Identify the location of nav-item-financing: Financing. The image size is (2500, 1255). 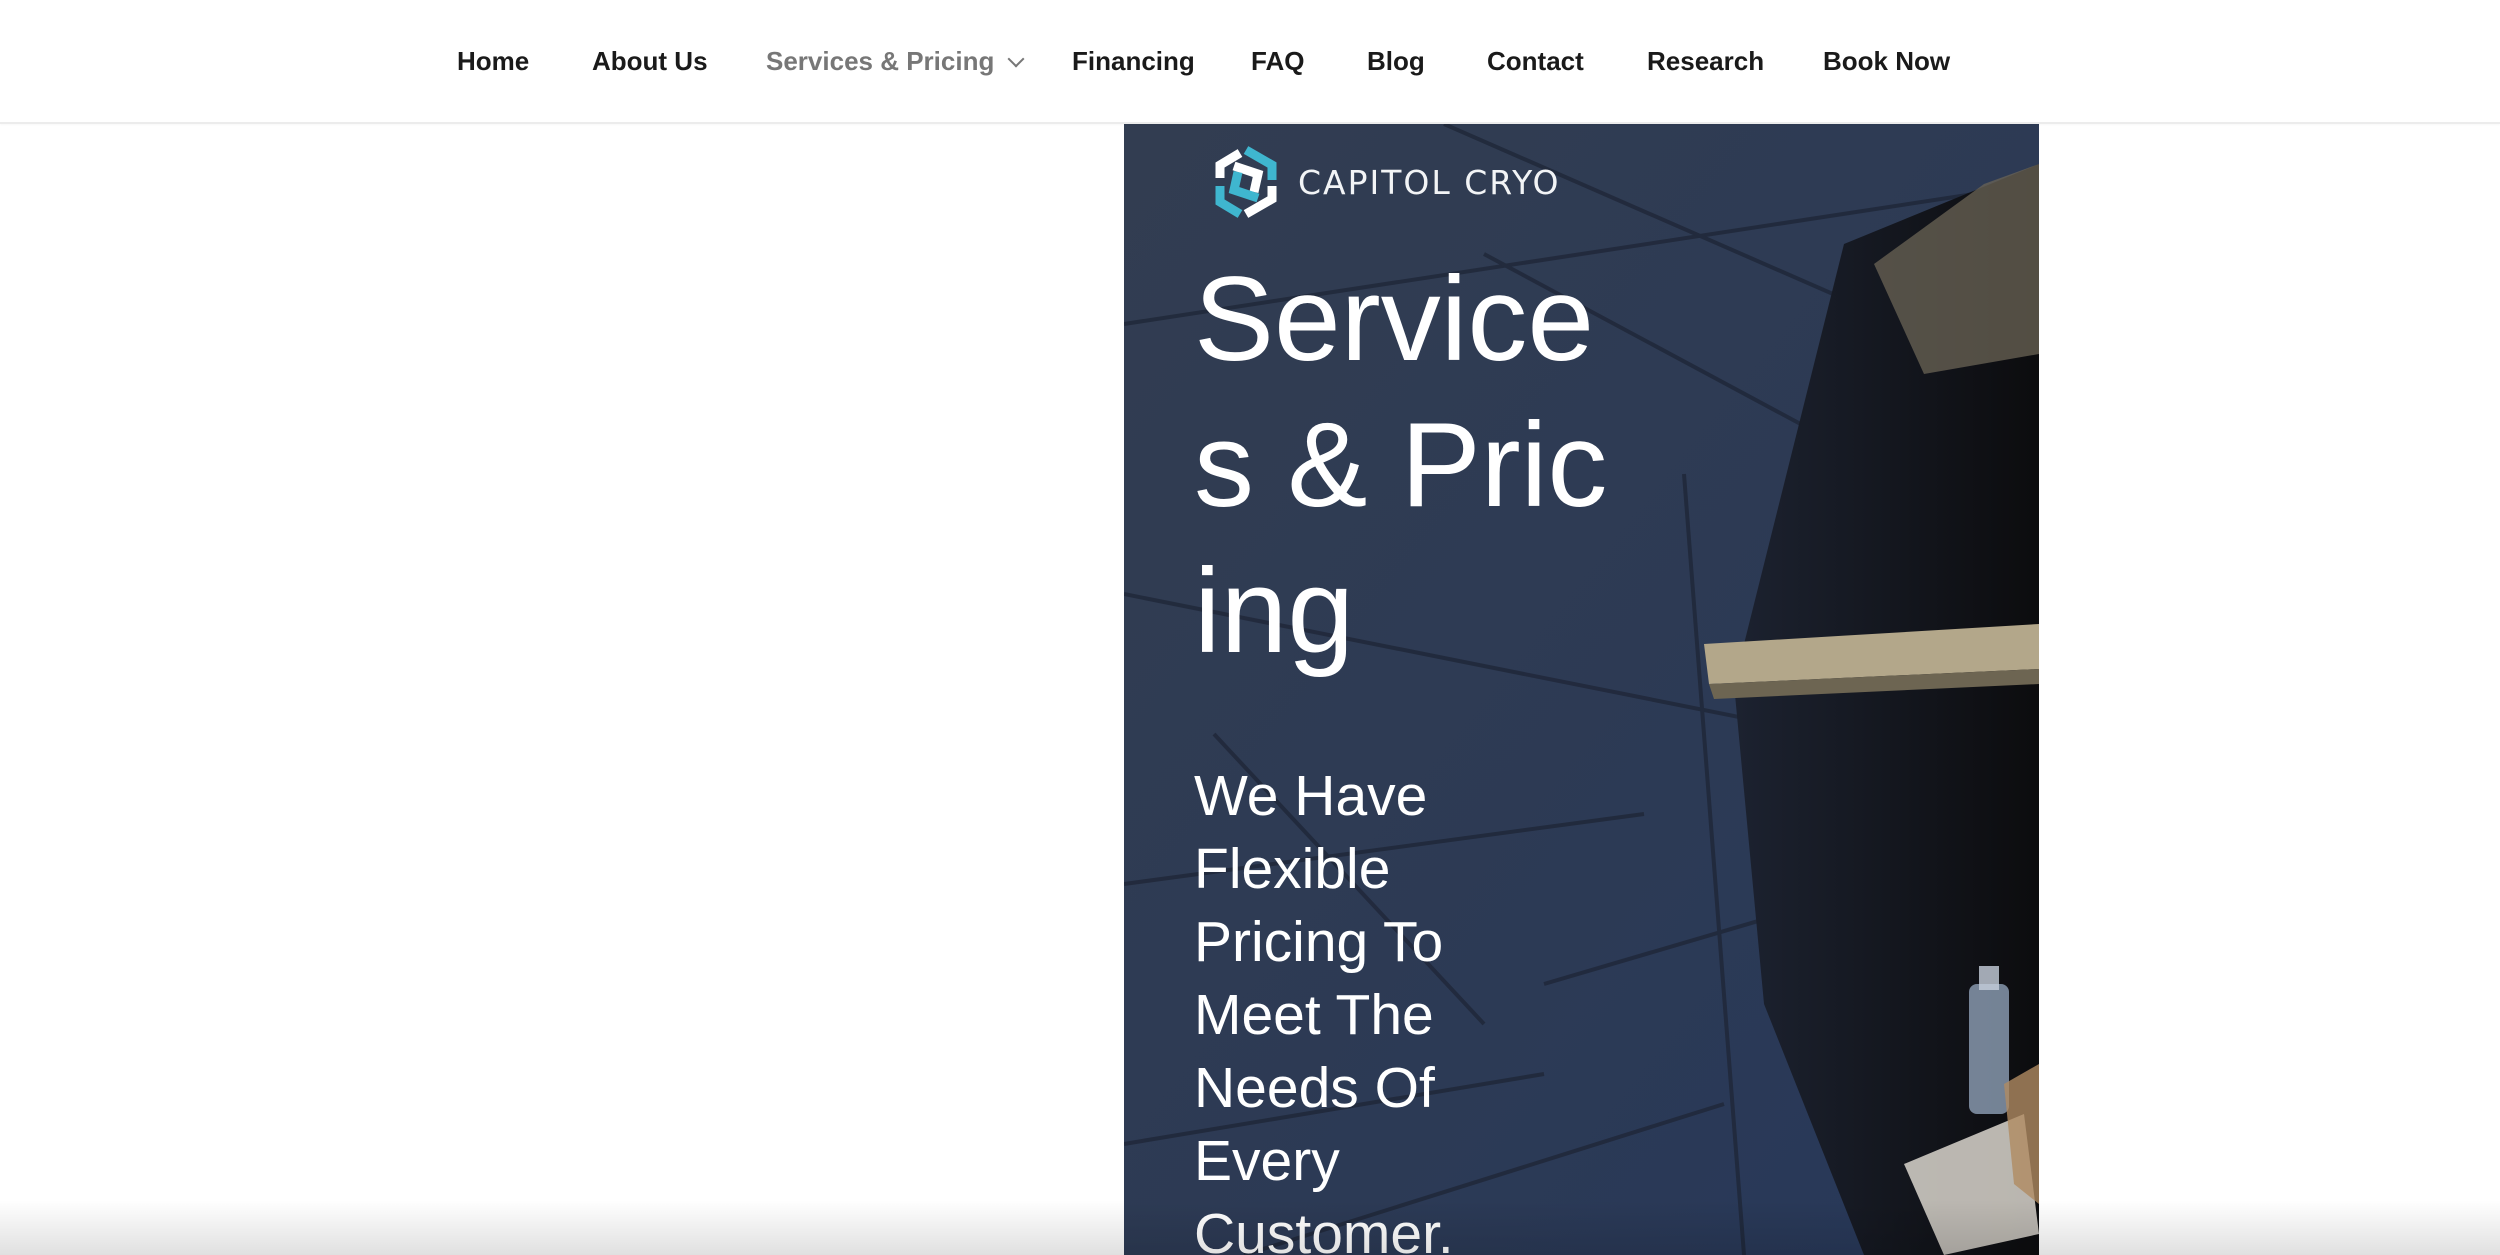
(1133, 61).